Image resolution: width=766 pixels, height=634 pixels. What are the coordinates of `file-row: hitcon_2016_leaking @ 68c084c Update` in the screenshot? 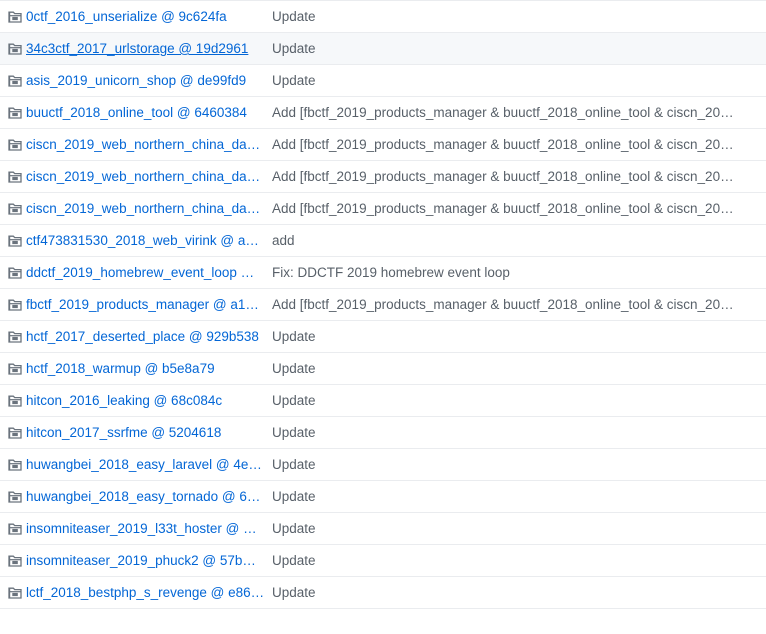 It's located at (383, 401).